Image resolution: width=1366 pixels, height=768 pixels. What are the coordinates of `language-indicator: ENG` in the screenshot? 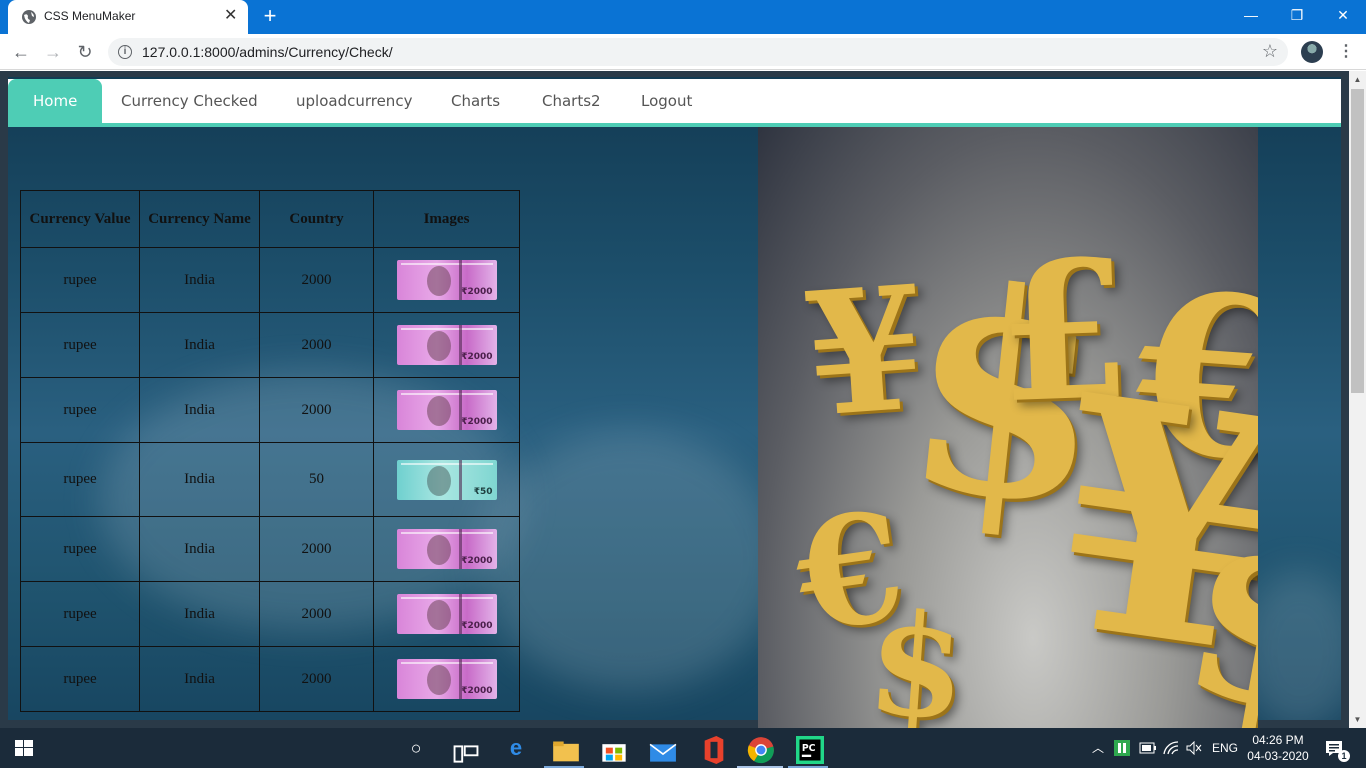 It's located at (1225, 748).